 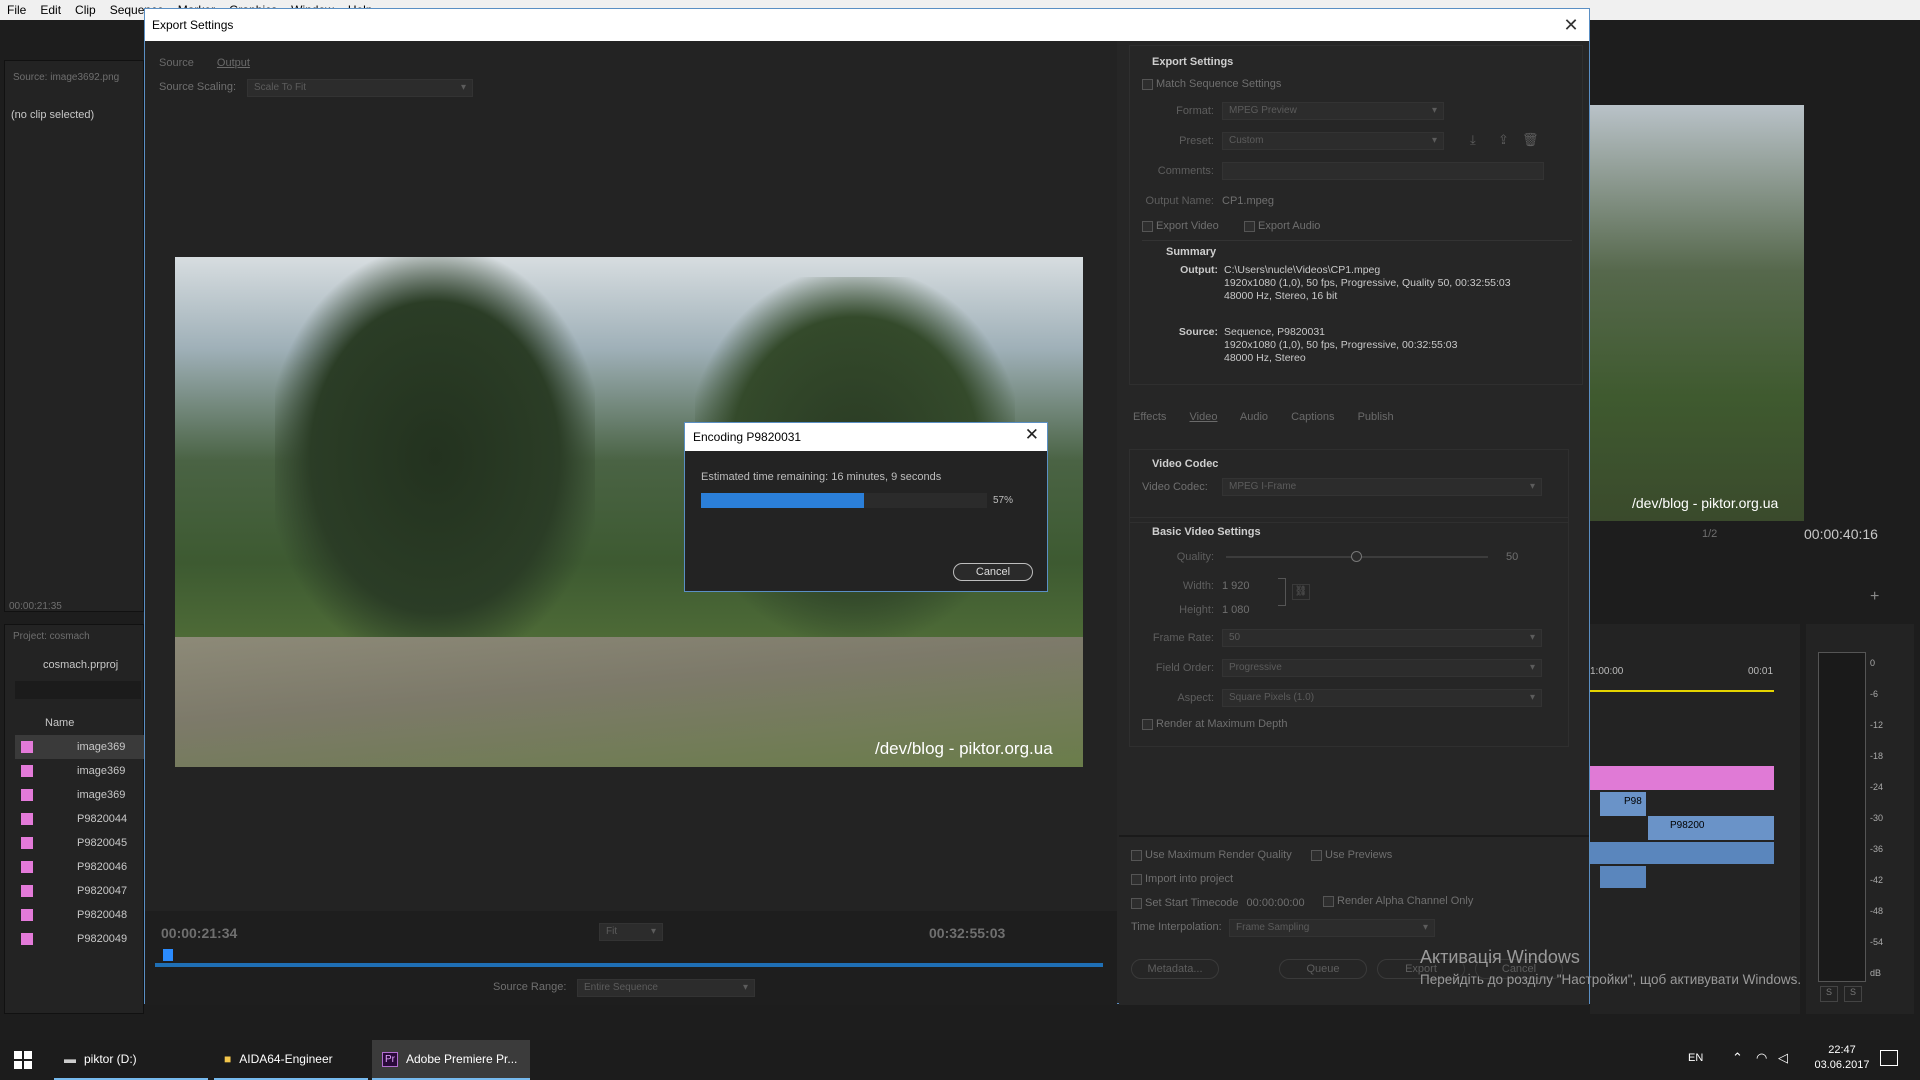 I want to click on comments-input, so click(x=1383, y=171).